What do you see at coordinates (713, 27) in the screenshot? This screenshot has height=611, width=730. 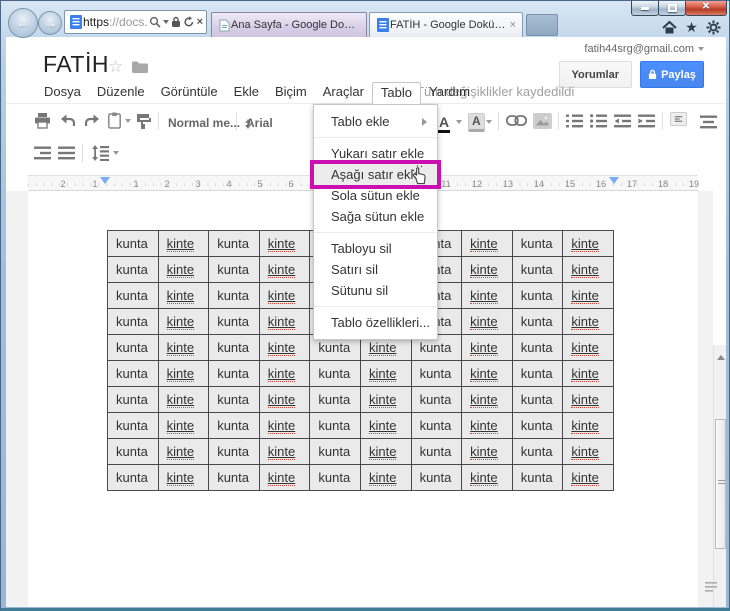 I see `settings-gear-icon` at bounding box center [713, 27].